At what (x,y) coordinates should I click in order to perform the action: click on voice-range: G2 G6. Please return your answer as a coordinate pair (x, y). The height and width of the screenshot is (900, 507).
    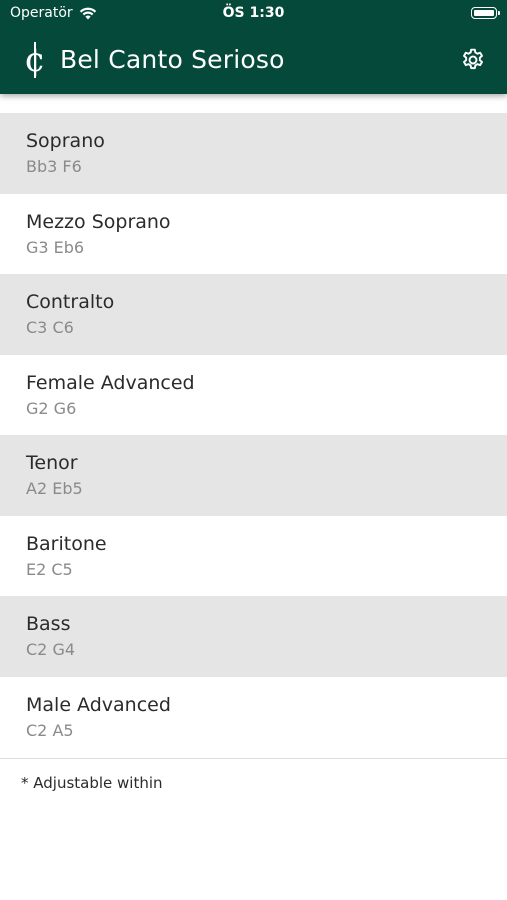
    Looking at the image, I should click on (51, 408).